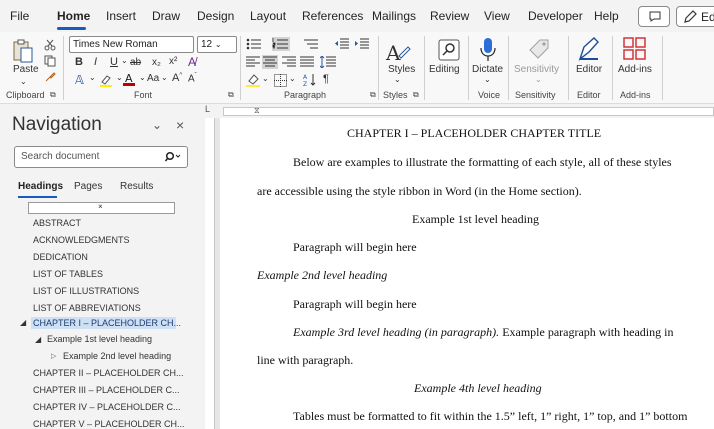 Image resolution: width=714 pixels, height=429 pixels. What do you see at coordinates (106, 80) in the screenshot?
I see `highlighter-icon` at bounding box center [106, 80].